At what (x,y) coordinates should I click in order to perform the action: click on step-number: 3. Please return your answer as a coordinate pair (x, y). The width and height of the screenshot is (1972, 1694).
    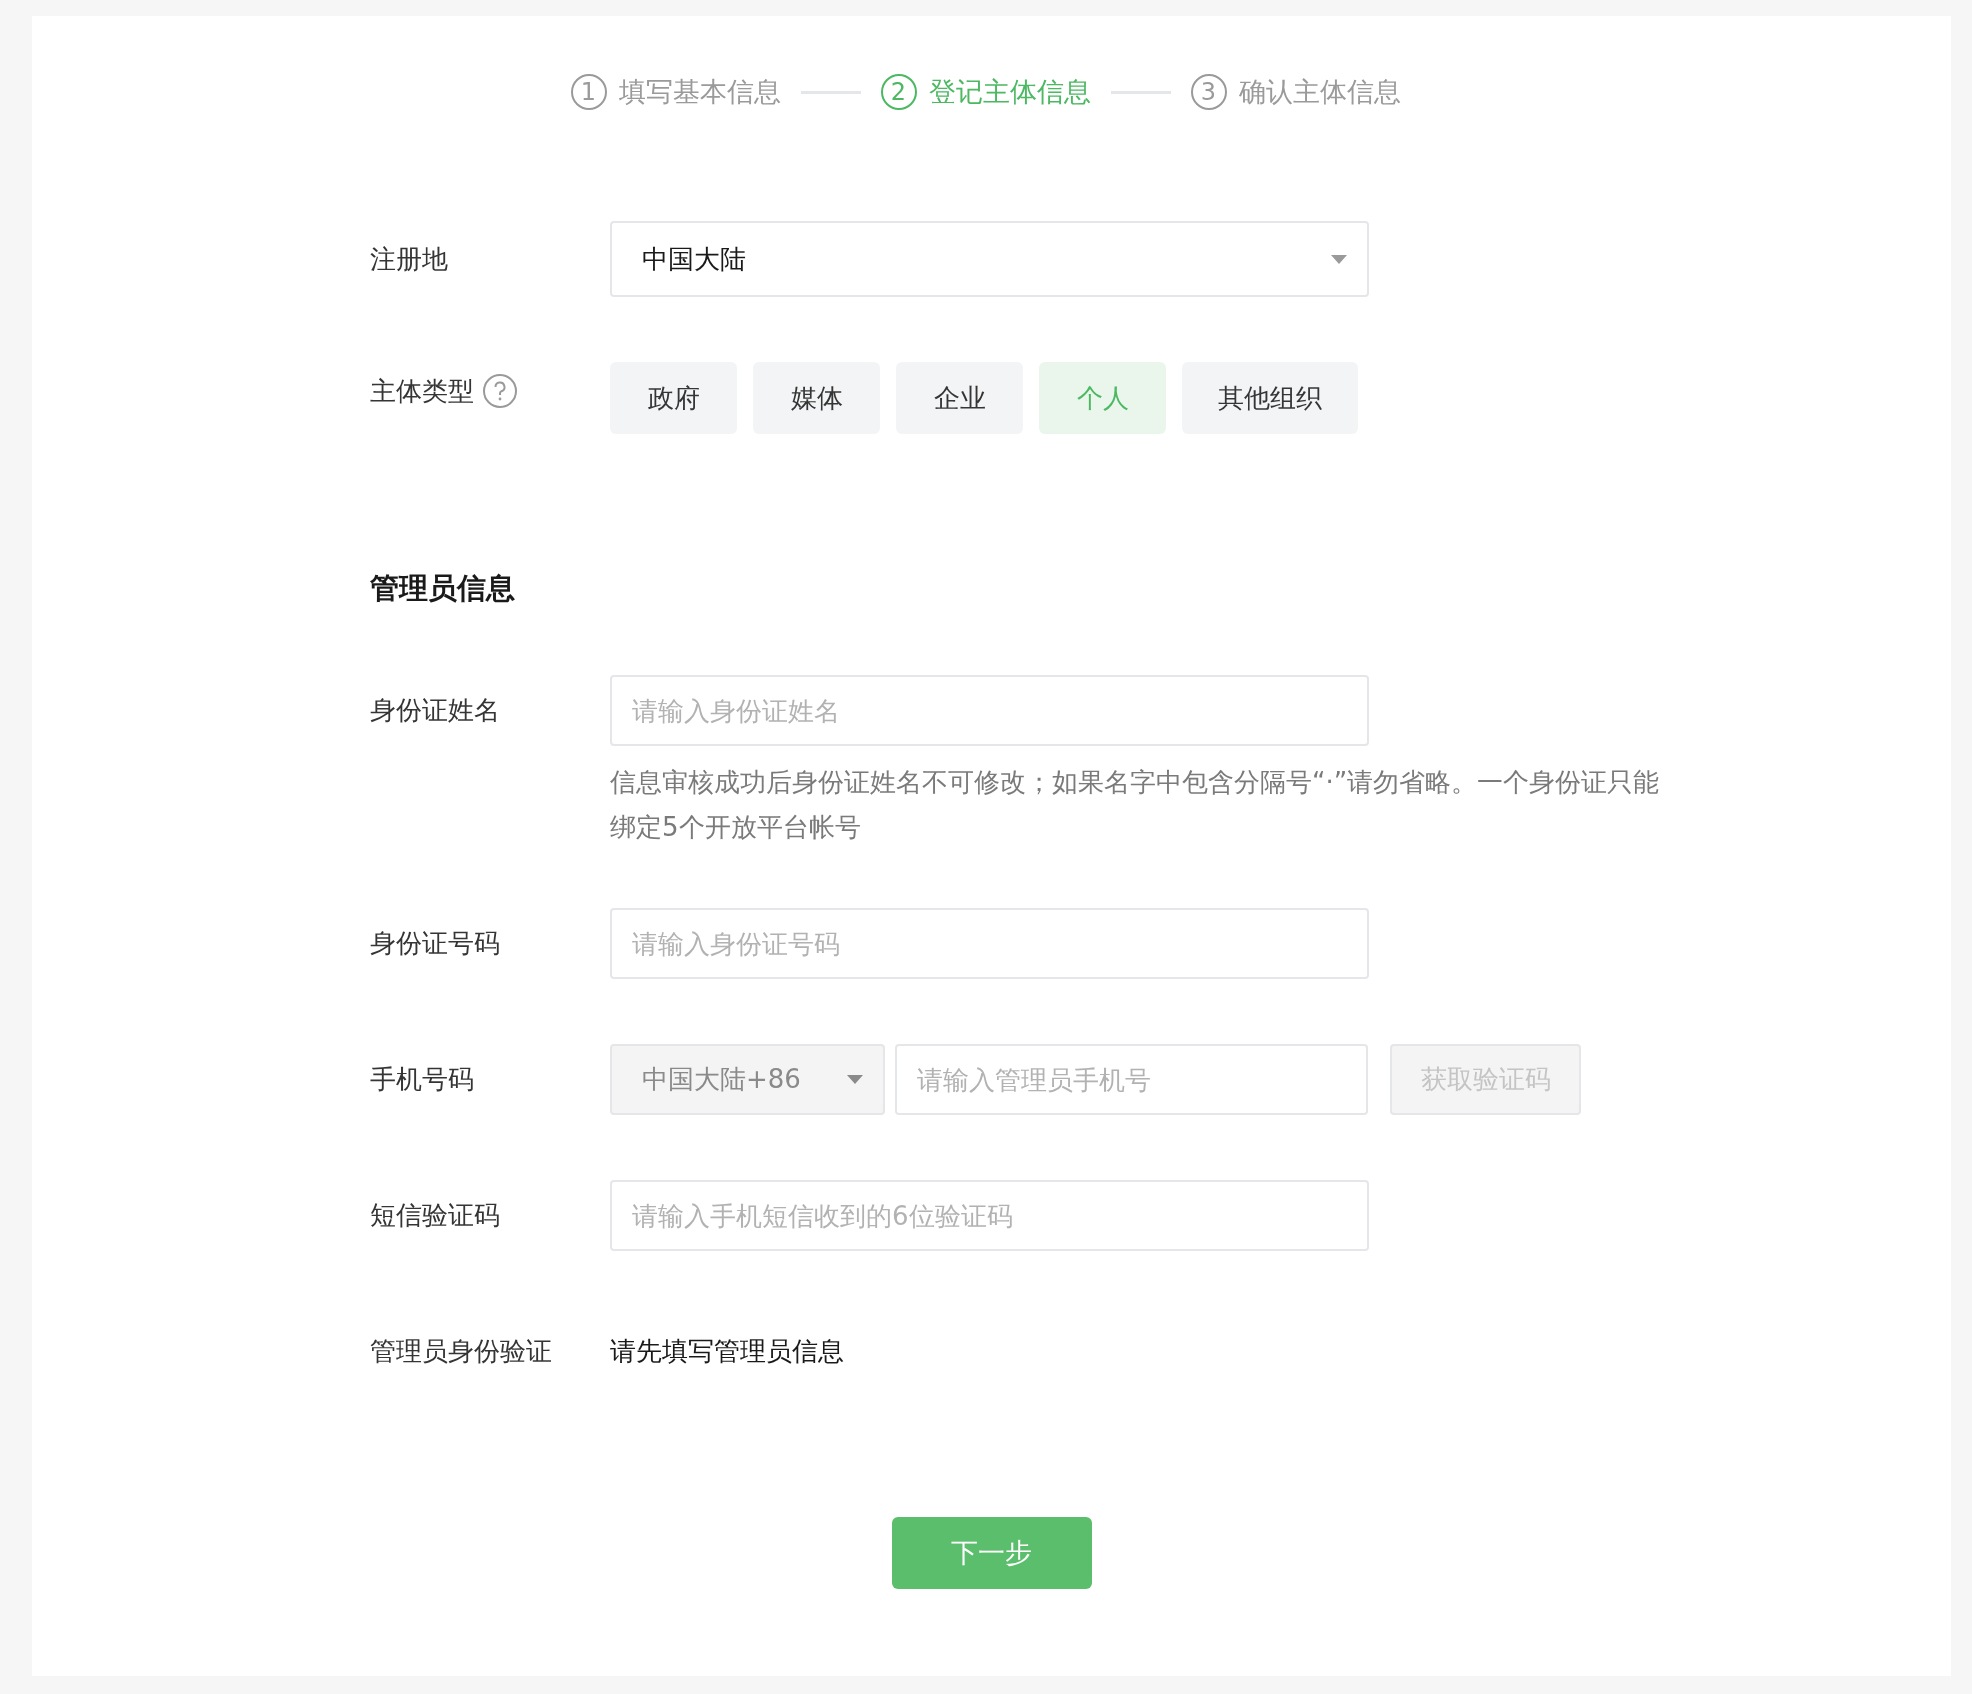
    Looking at the image, I should click on (1208, 92).